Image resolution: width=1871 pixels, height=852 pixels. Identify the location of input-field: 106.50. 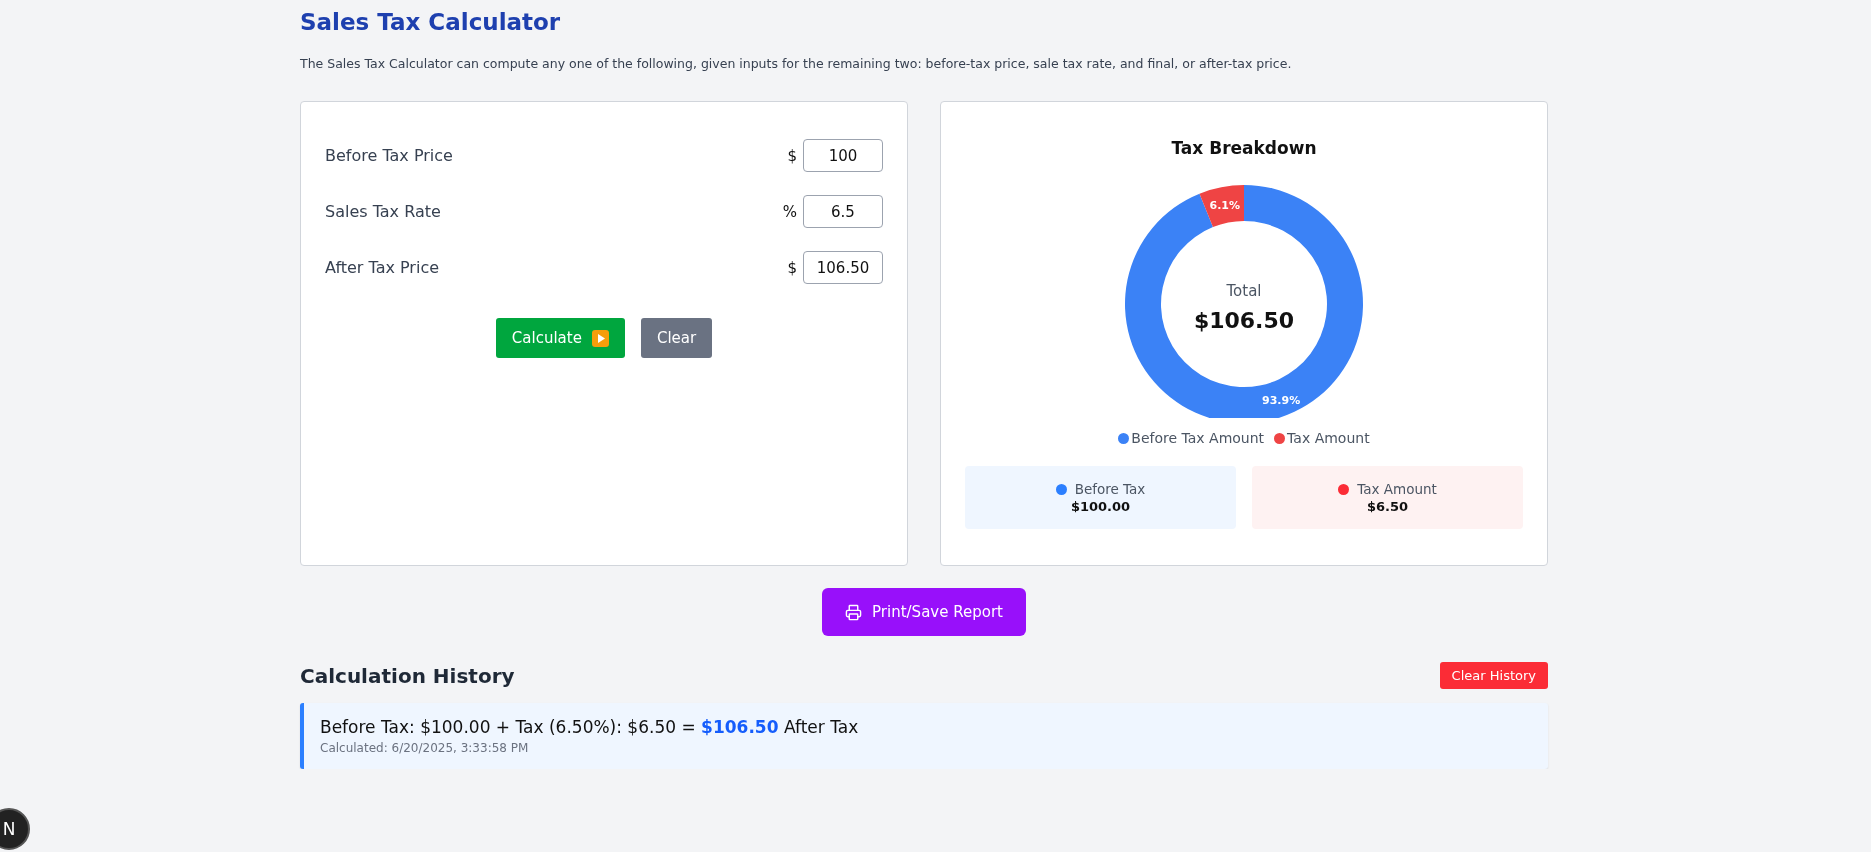
(843, 267).